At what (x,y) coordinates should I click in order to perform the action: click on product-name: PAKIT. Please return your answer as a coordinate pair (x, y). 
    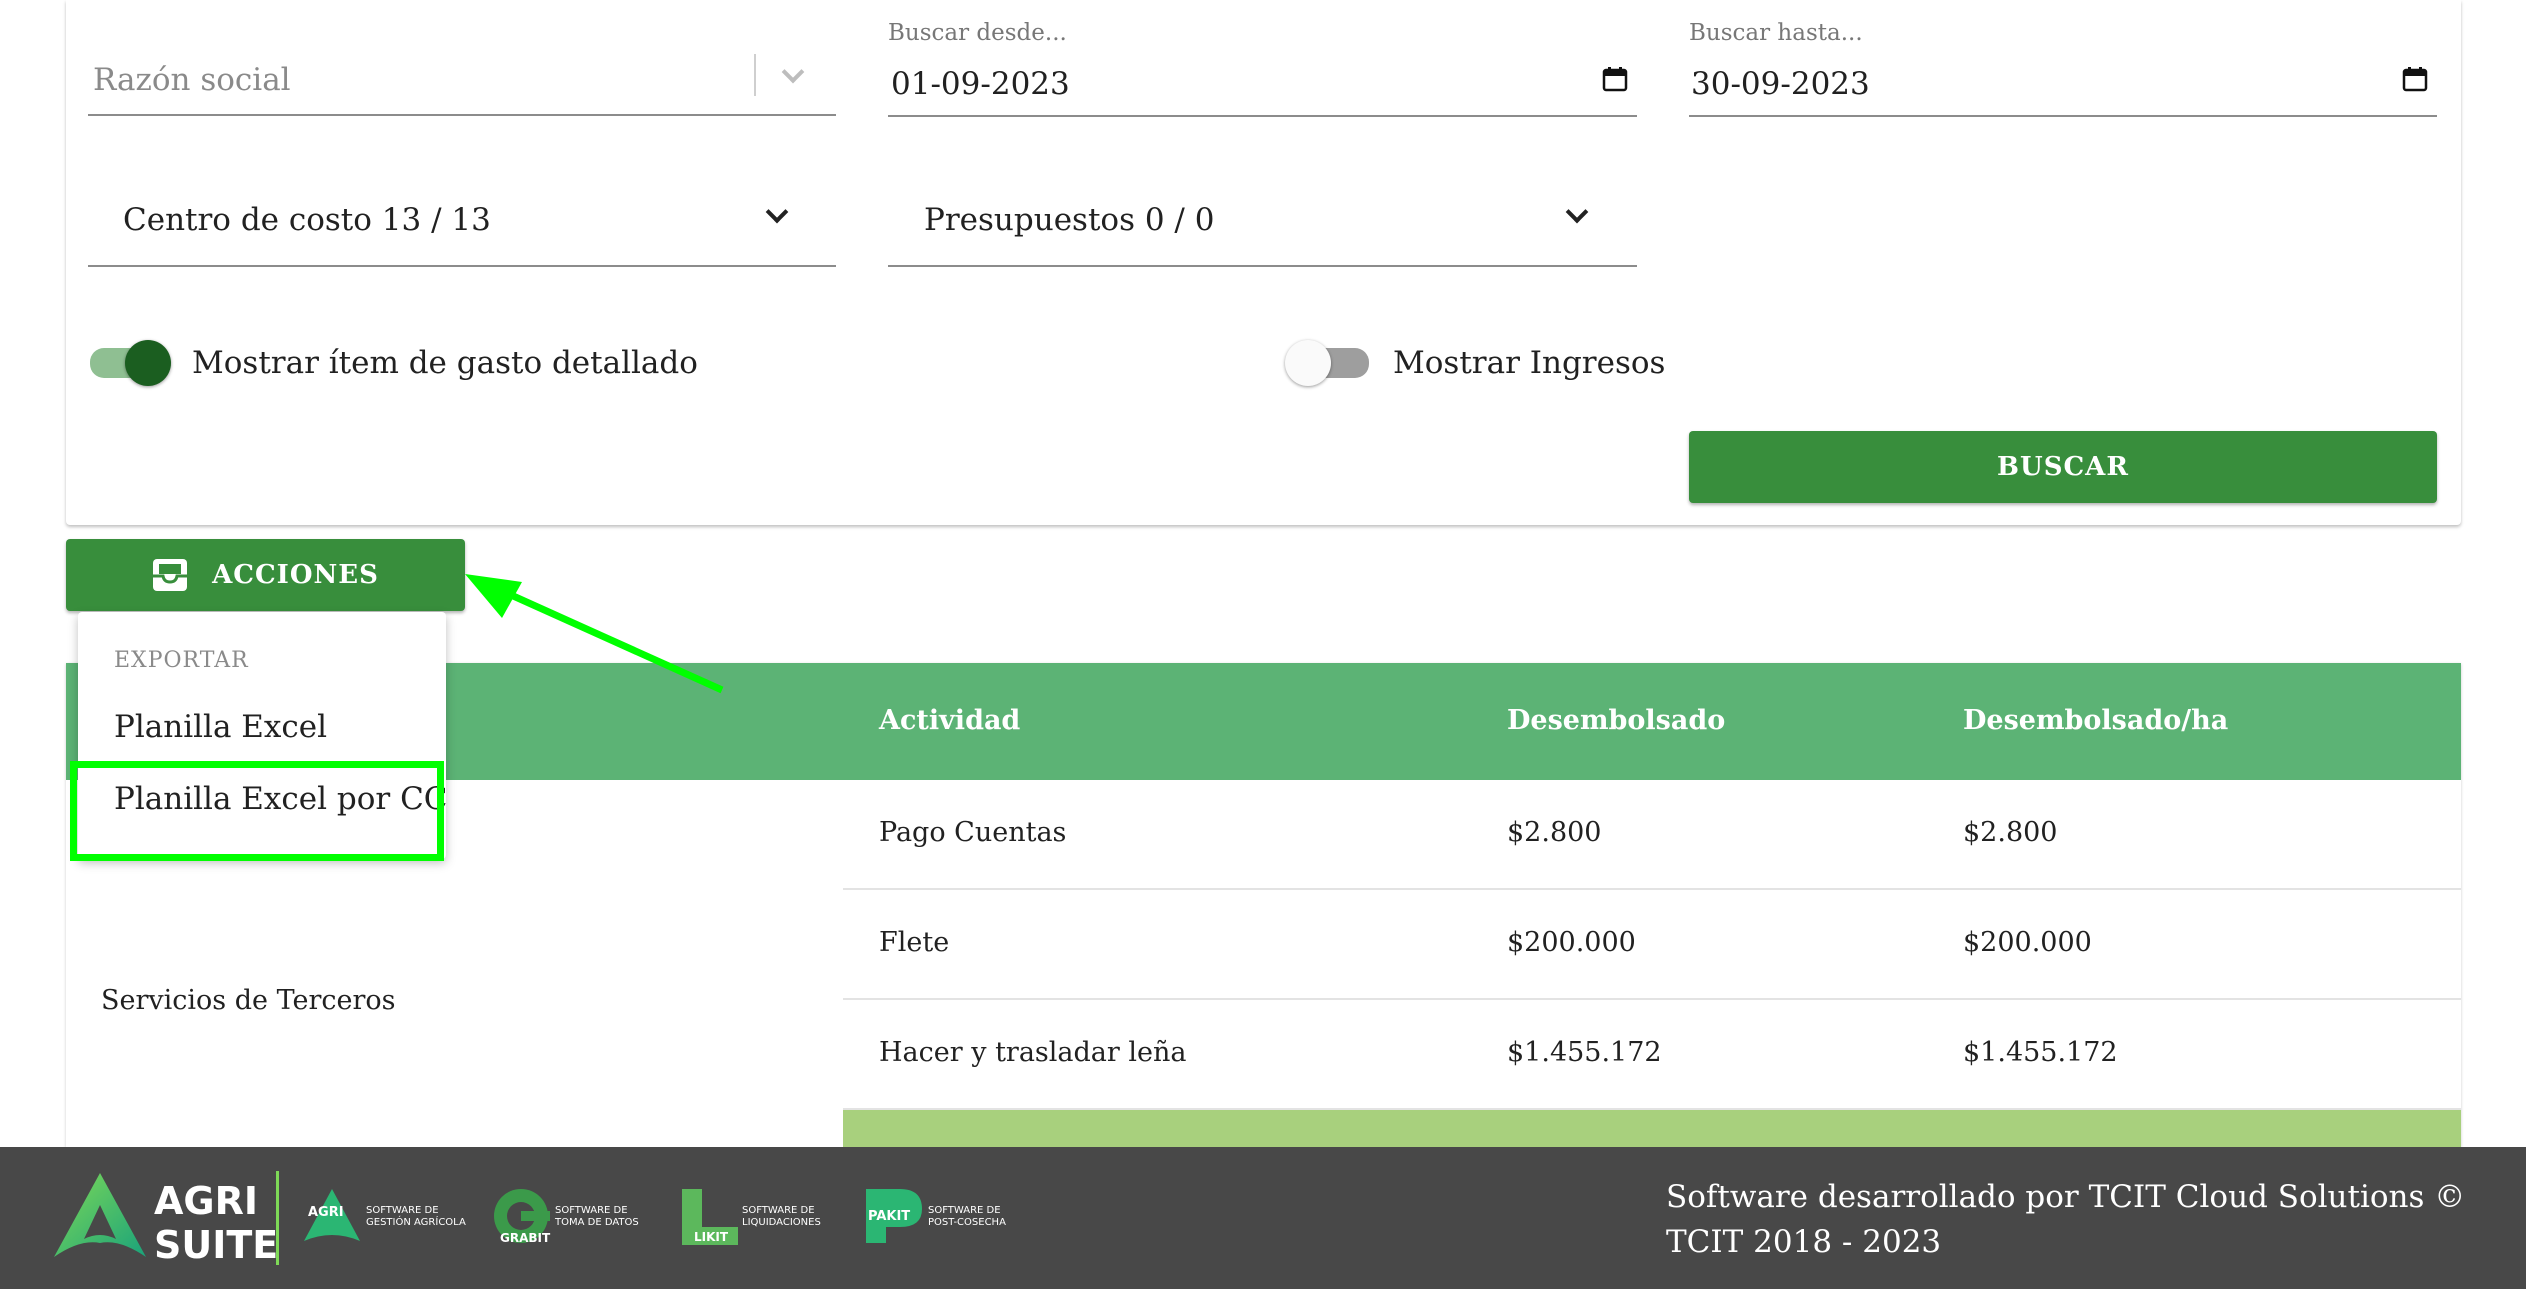
    Looking at the image, I should click on (889, 1216).